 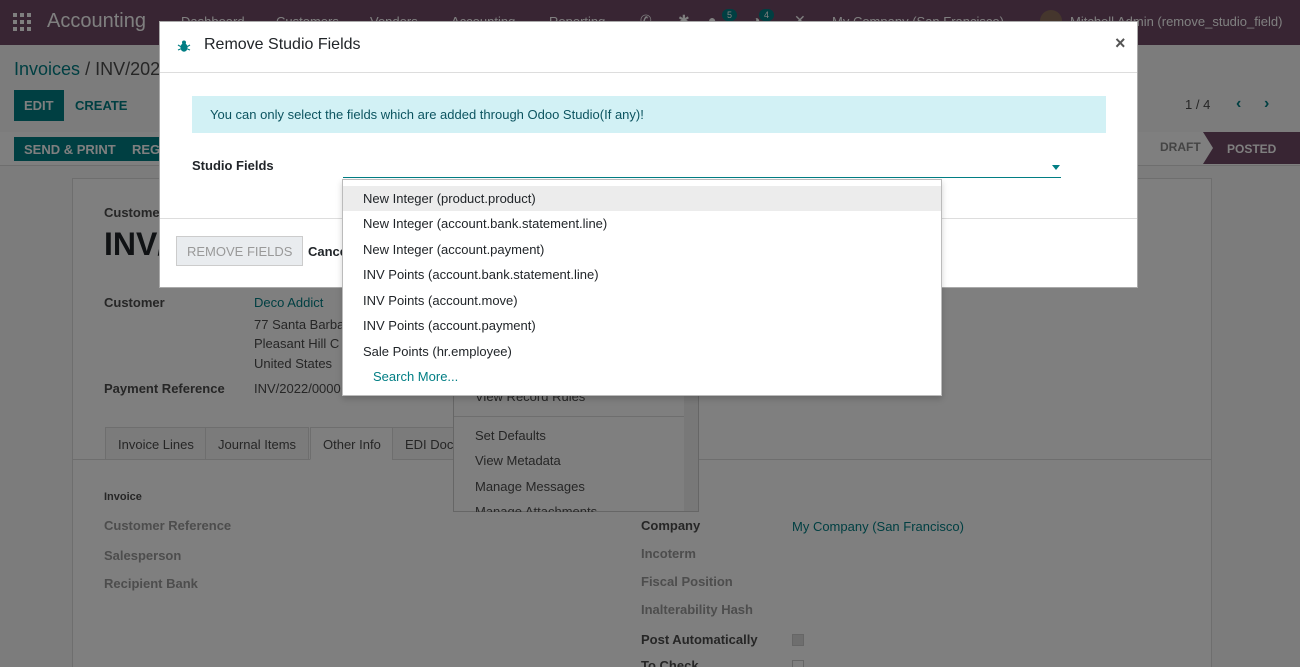 What do you see at coordinates (282, 44) in the screenshot?
I see `modal-title: Remove Studio Fields` at bounding box center [282, 44].